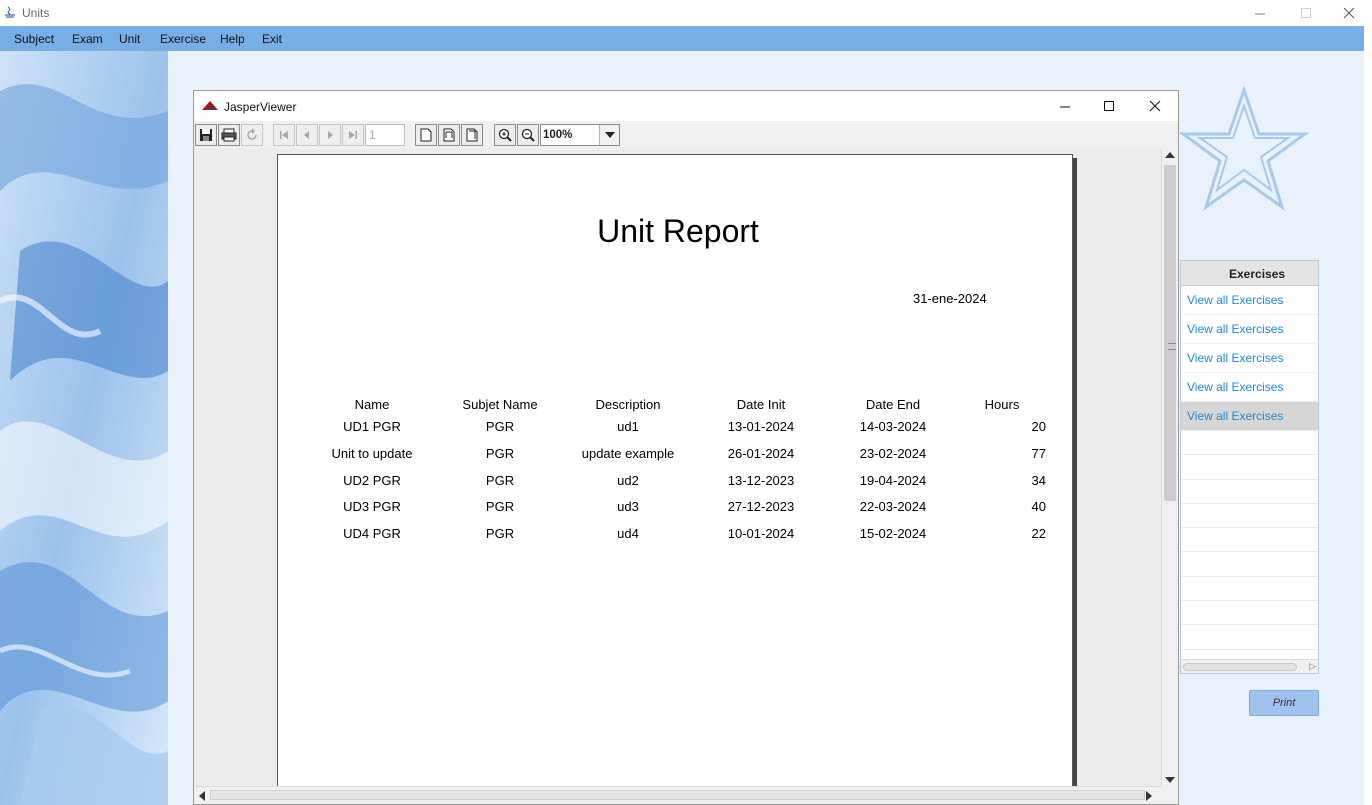 This screenshot has height=805, width=1372. I want to click on table-cell: ud4, so click(628, 533).